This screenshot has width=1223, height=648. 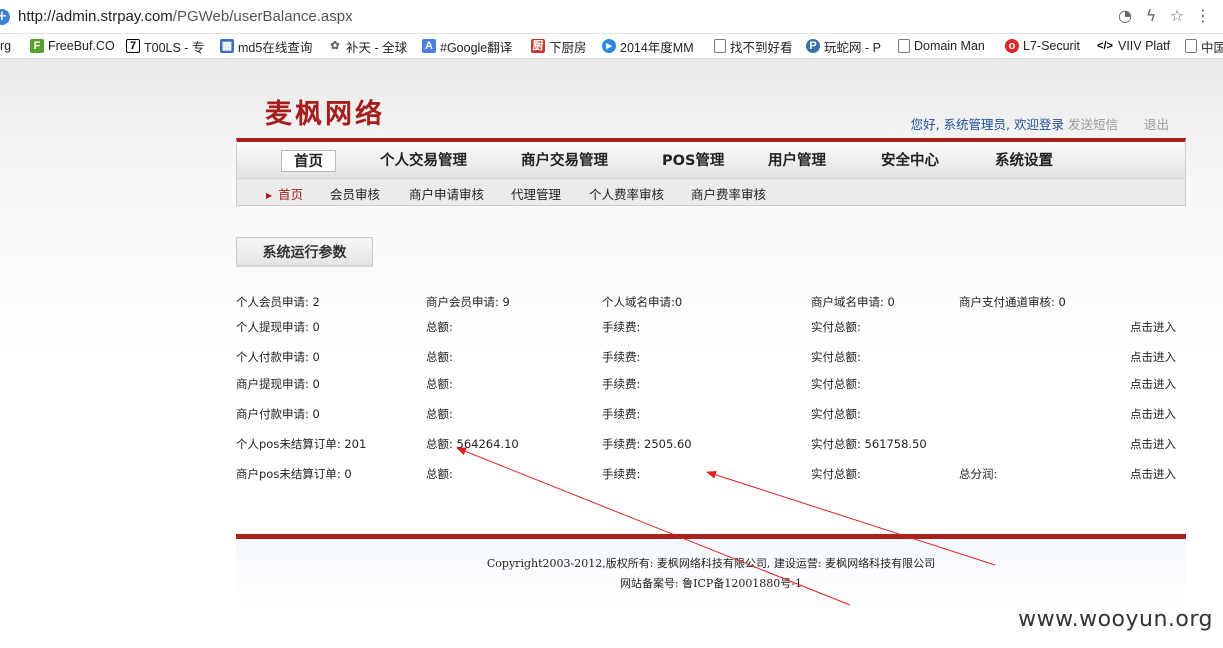 What do you see at coordinates (1156, 124) in the screenshot?
I see `logout-link: 退出` at bounding box center [1156, 124].